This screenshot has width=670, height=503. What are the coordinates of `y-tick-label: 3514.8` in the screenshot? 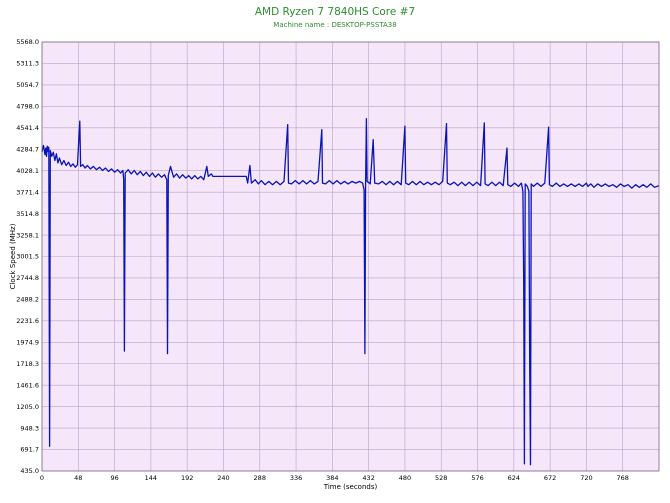 It's located at (27, 214).